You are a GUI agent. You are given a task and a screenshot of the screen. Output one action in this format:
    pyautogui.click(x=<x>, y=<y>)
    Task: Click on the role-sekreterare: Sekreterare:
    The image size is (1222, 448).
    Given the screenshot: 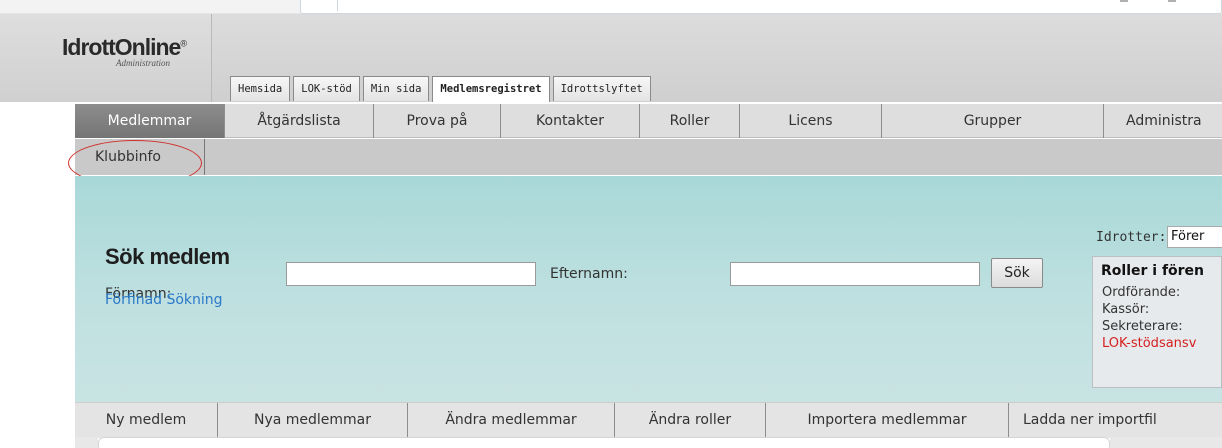 What is the action you would take?
    pyautogui.click(x=1142, y=326)
    